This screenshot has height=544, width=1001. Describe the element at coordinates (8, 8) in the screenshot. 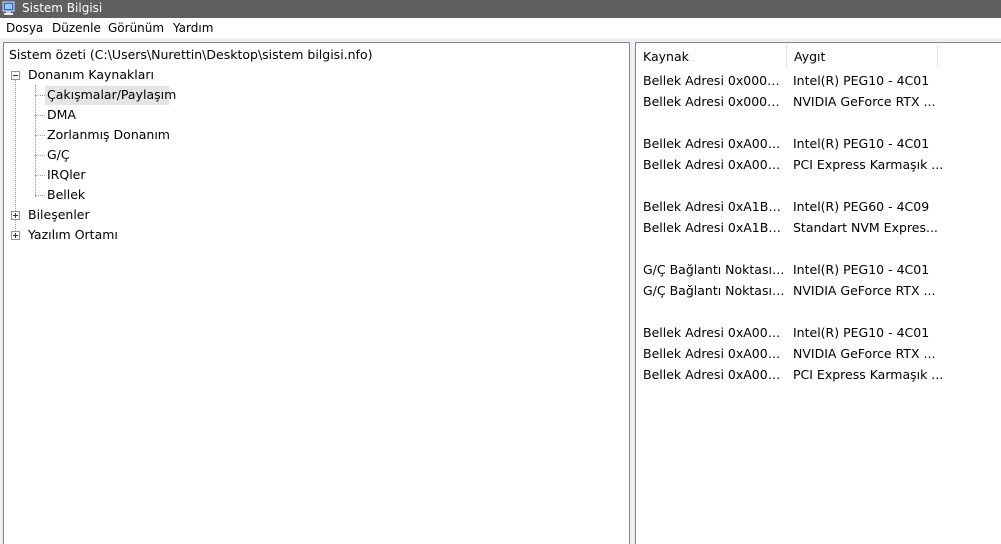

I see `system-information-icon` at that location.